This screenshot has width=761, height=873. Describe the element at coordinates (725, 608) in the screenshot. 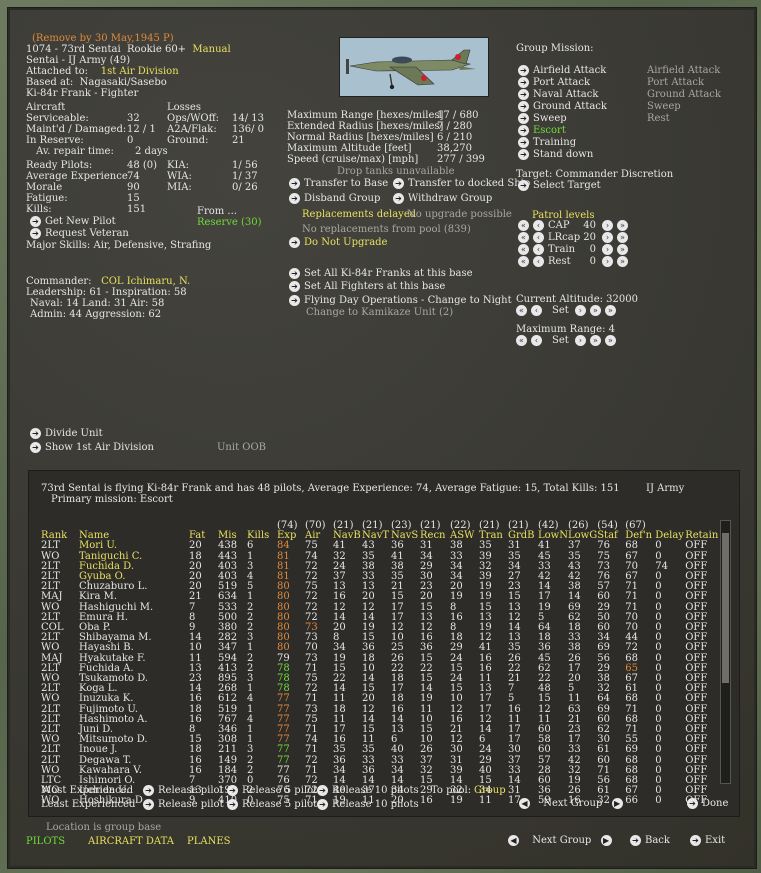

I see `scrollbar-thumb` at that location.